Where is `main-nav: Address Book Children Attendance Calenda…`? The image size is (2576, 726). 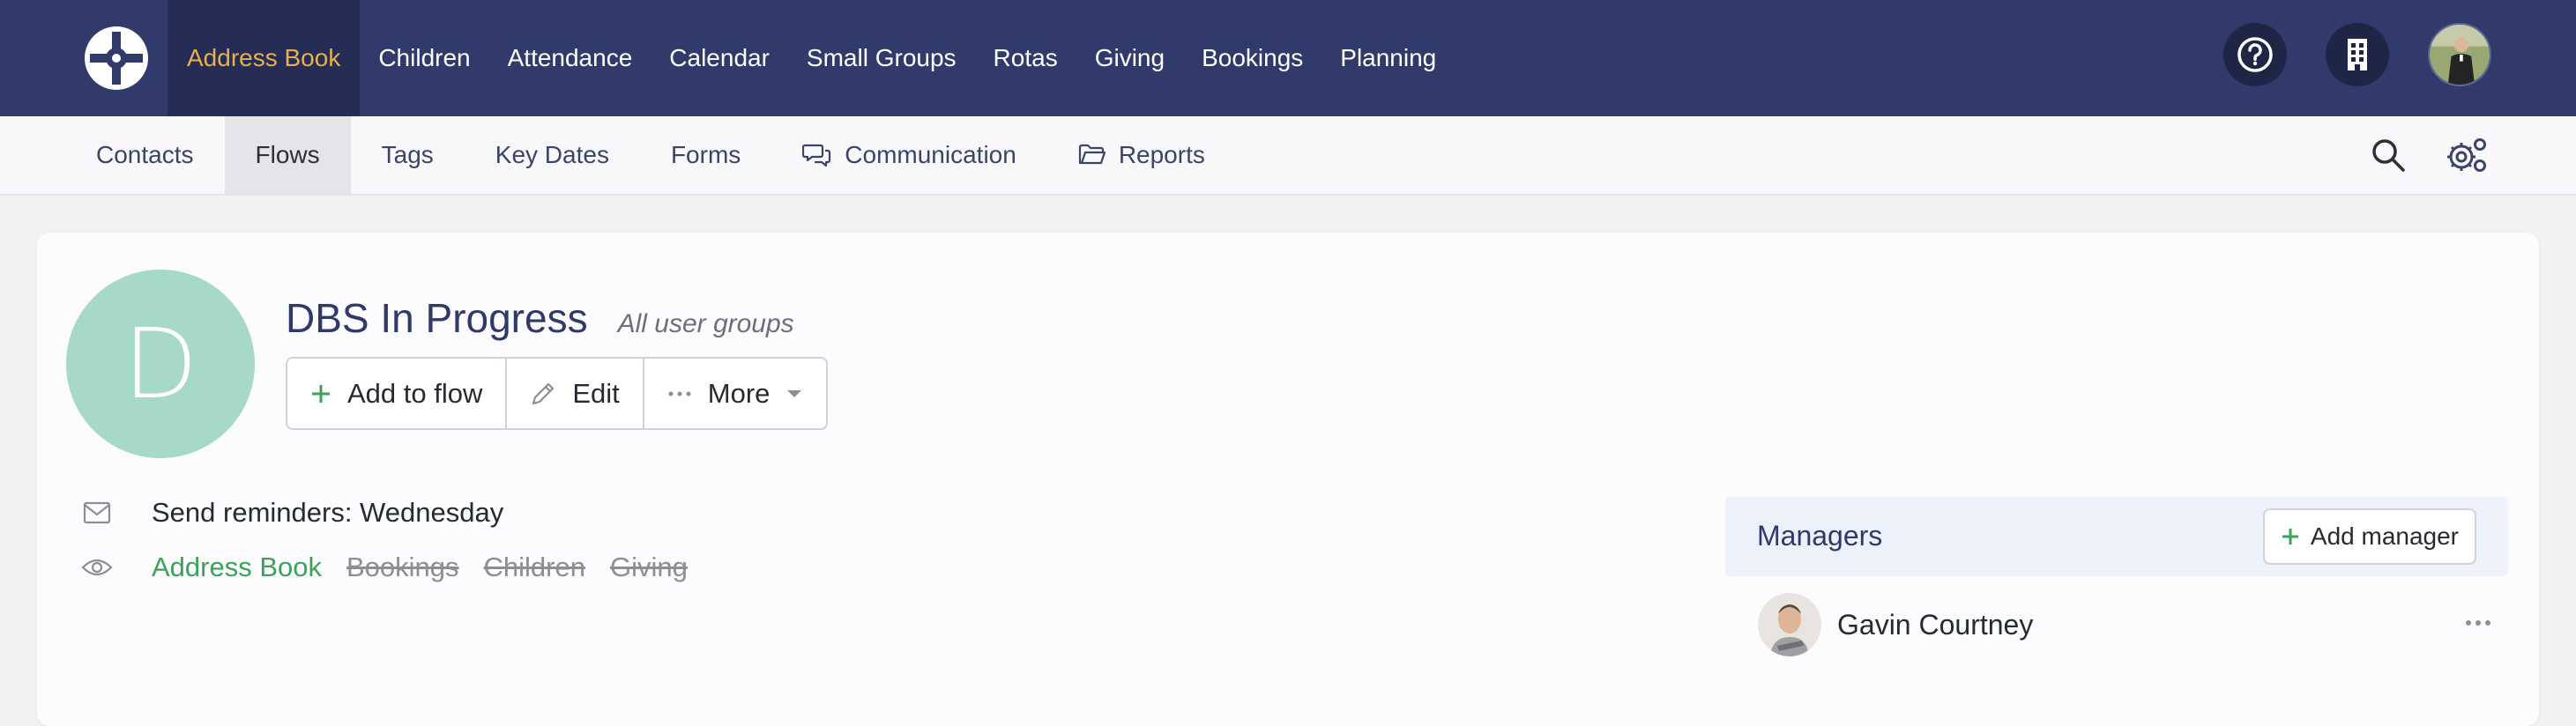
main-nav: Address Book Children Attendance Calenda… is located at coordinates (812, 58).